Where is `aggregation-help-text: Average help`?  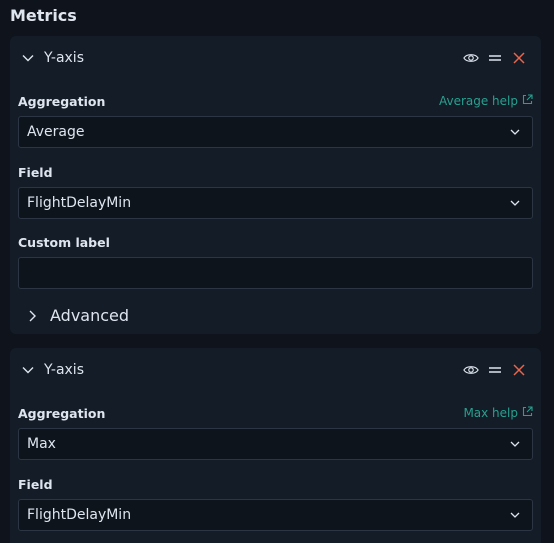 aggregation-help-text: Average help is located at coordinates (478, 101).